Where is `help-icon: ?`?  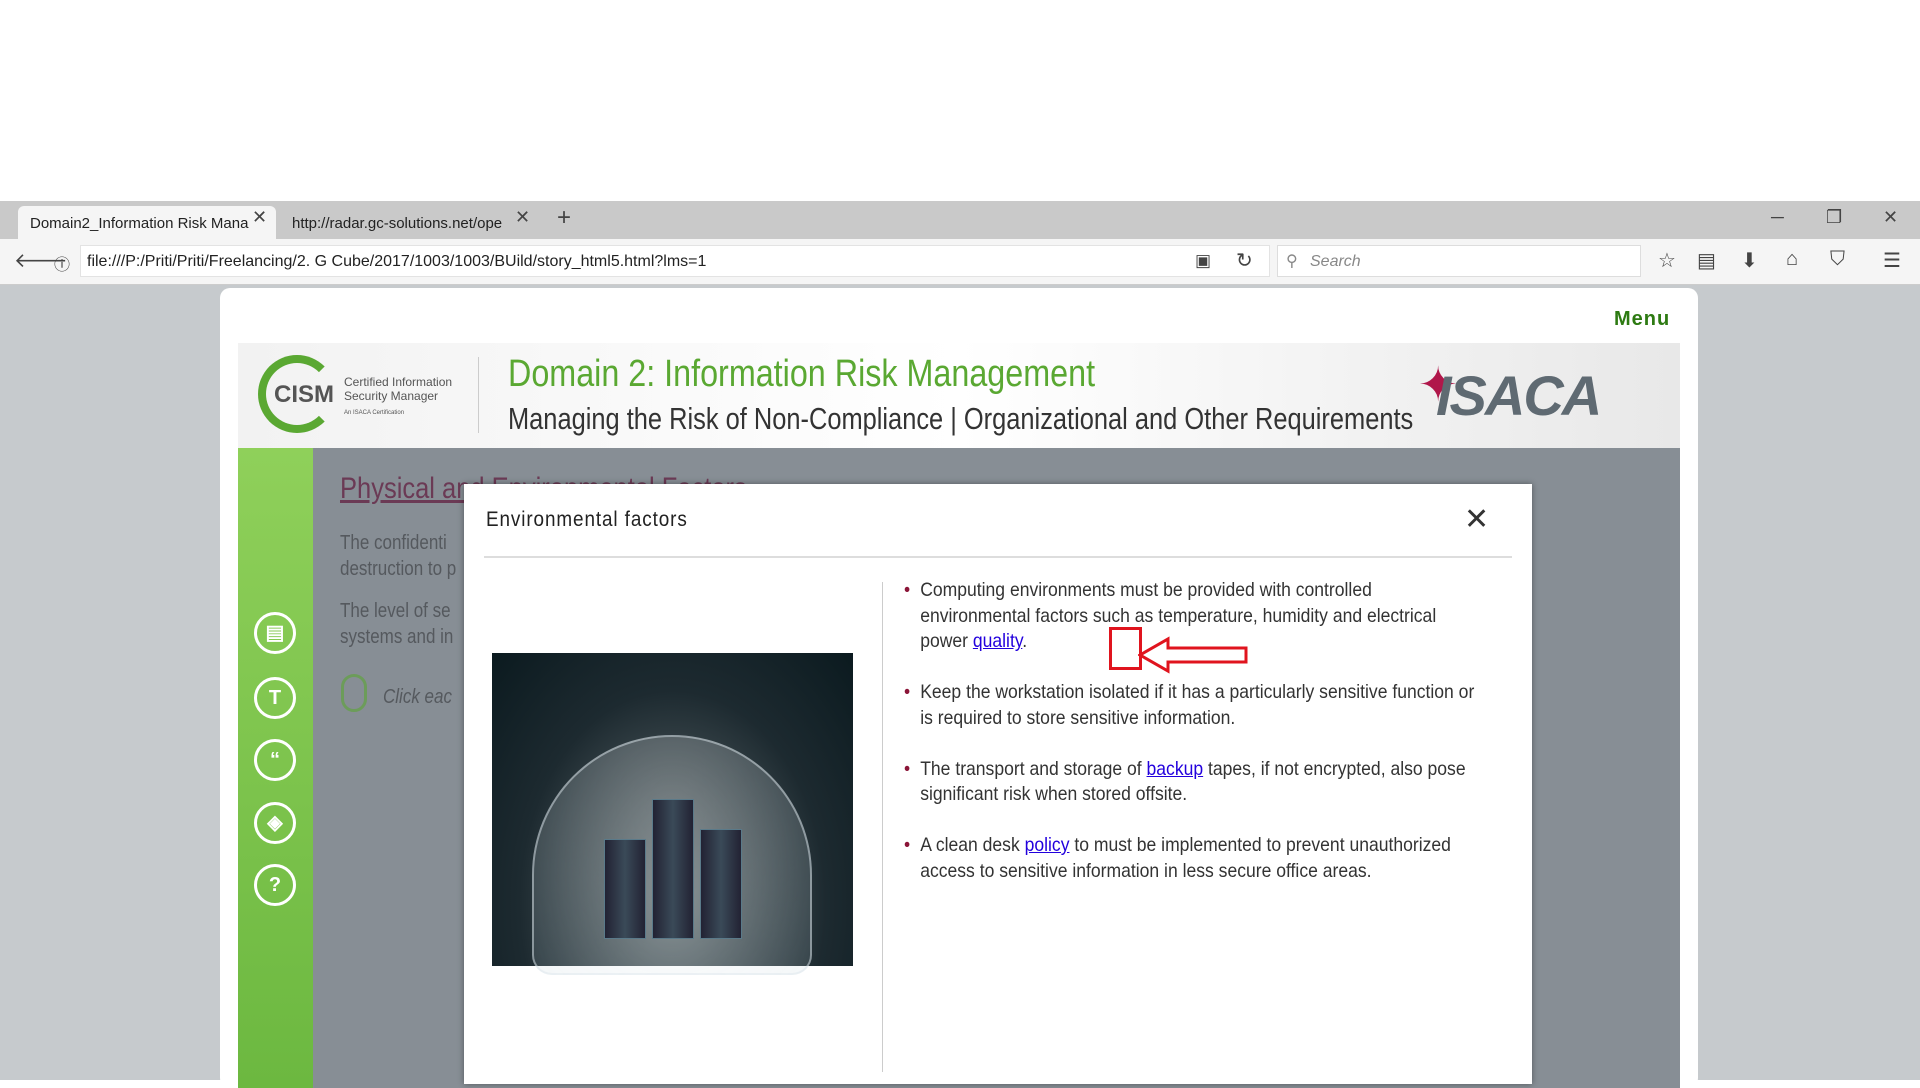
help-icon: ? is located at coordinates (275, 885).